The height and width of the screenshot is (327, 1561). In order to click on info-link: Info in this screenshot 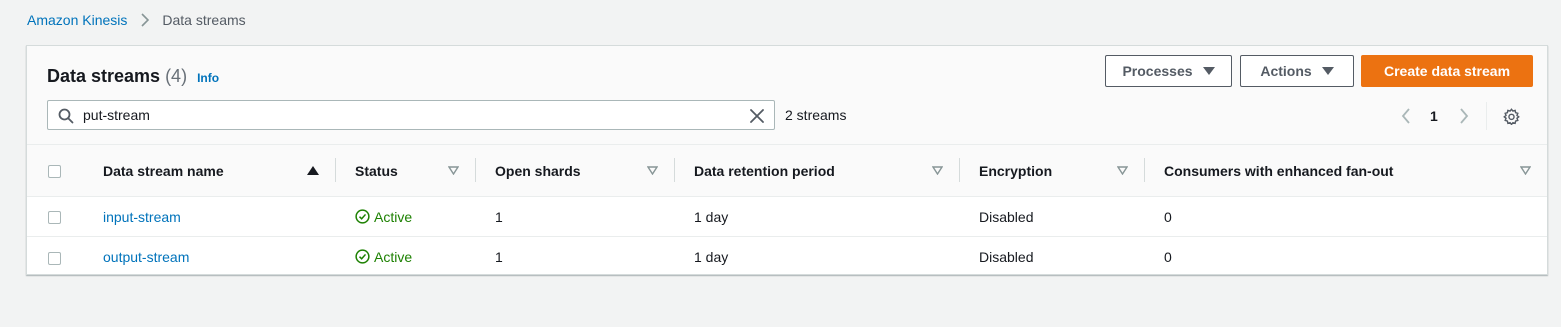, I will do `click(208, 78)`.